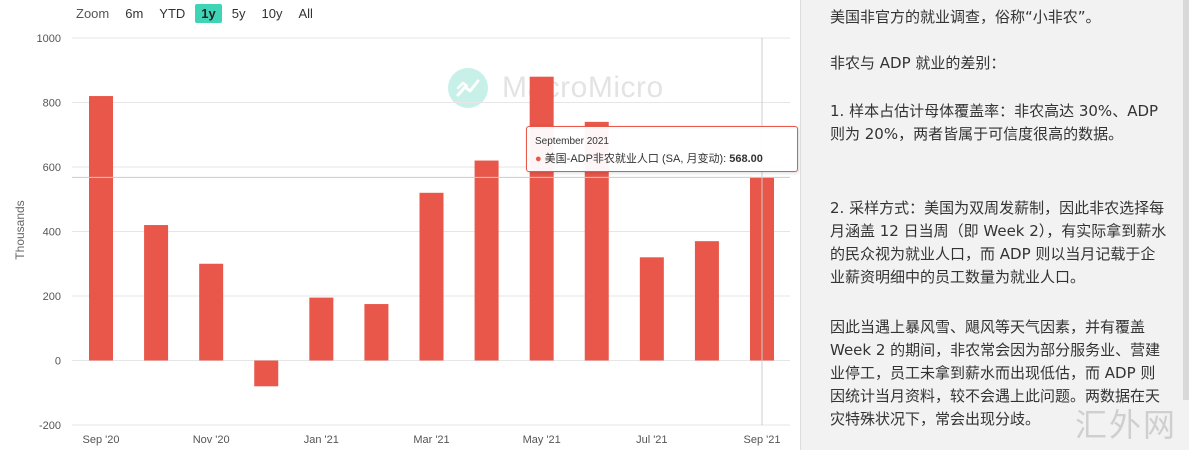  Describe the element at coordinates (52, 104) in the screenshot. I see `y-tick-label: 800` at that location.